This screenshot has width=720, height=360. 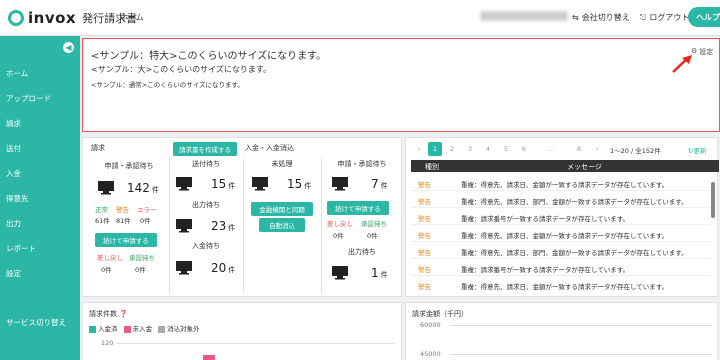 I want to click on y-tick: 60000, so click(x=430, y=325).